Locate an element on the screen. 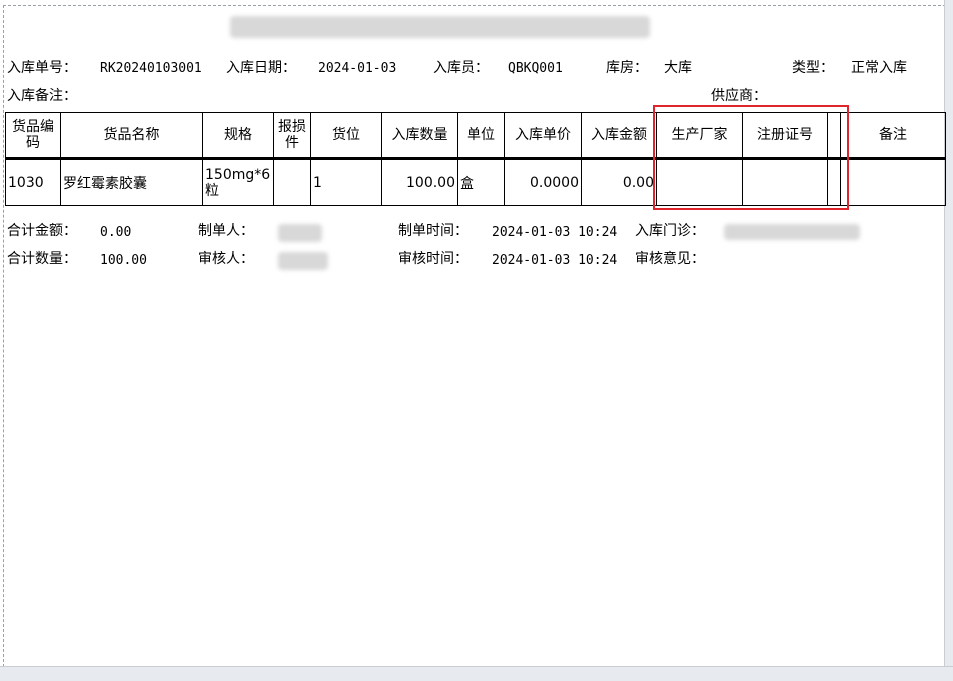  col-header-qty: 入库数量 is located at coordinates (419, 135).